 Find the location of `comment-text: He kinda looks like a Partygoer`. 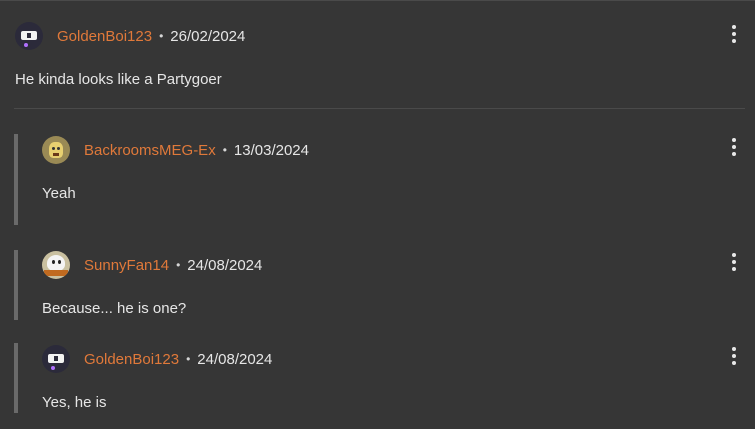

comment-text: He kinda looks like a Partygoer is located at coordinates (118, 79).